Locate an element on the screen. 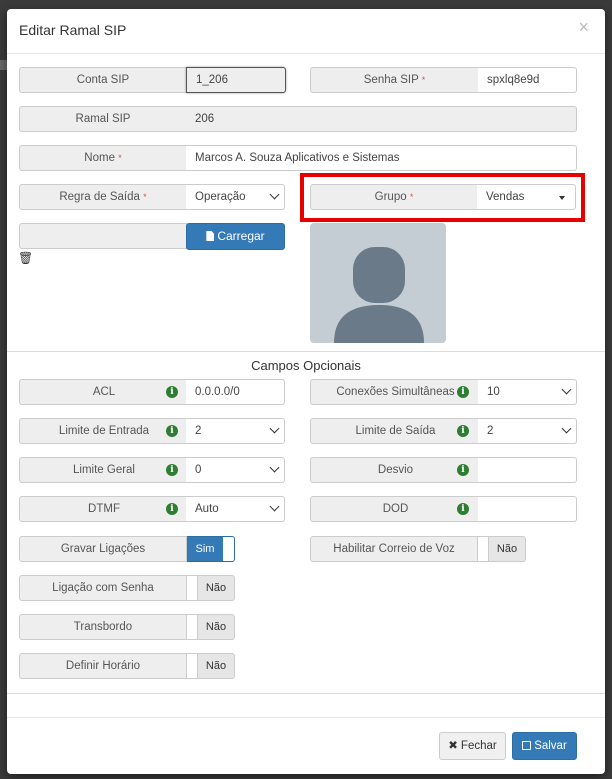 The image size is (612, 779). trash-icon: 🗑 is located at coordinates (25, 258).